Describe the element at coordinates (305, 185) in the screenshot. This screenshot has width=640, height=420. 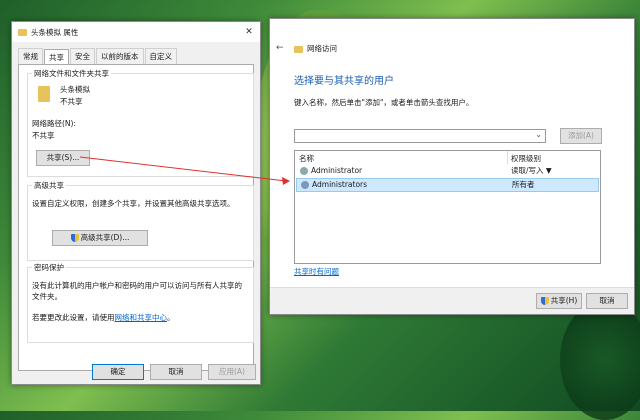
I see `group-icon` at that location.